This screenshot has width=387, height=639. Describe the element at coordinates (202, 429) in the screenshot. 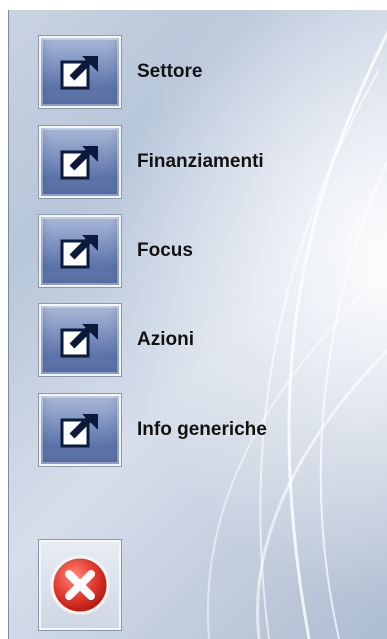

I see `menu-item-label: Info generiche` at that location.